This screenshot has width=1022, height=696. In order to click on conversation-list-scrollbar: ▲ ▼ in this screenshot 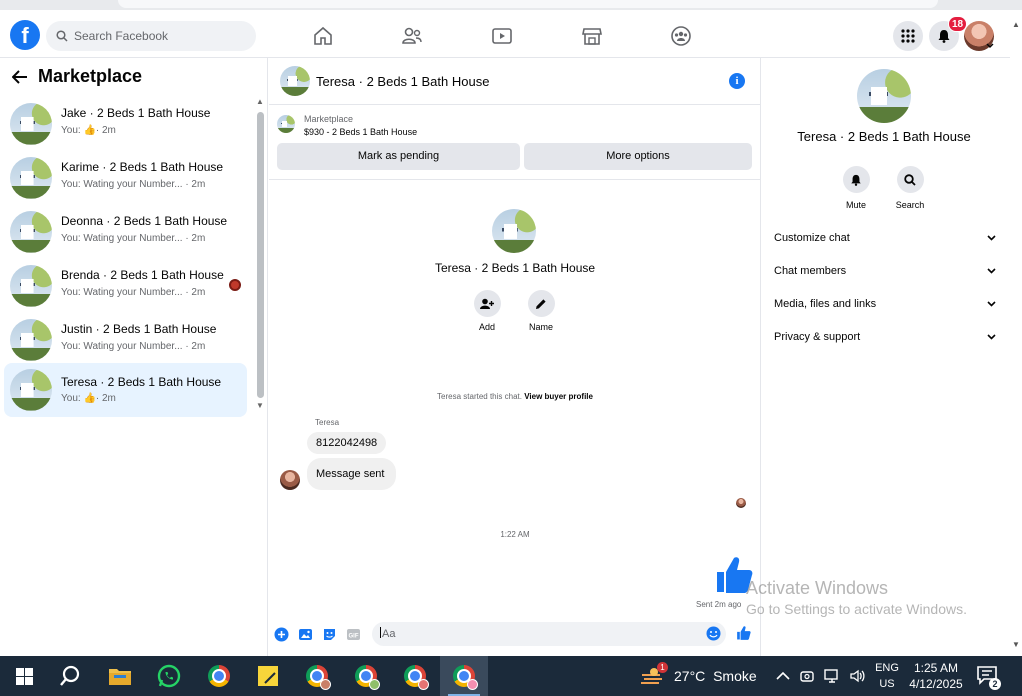, I will do `click(260, 253)`.